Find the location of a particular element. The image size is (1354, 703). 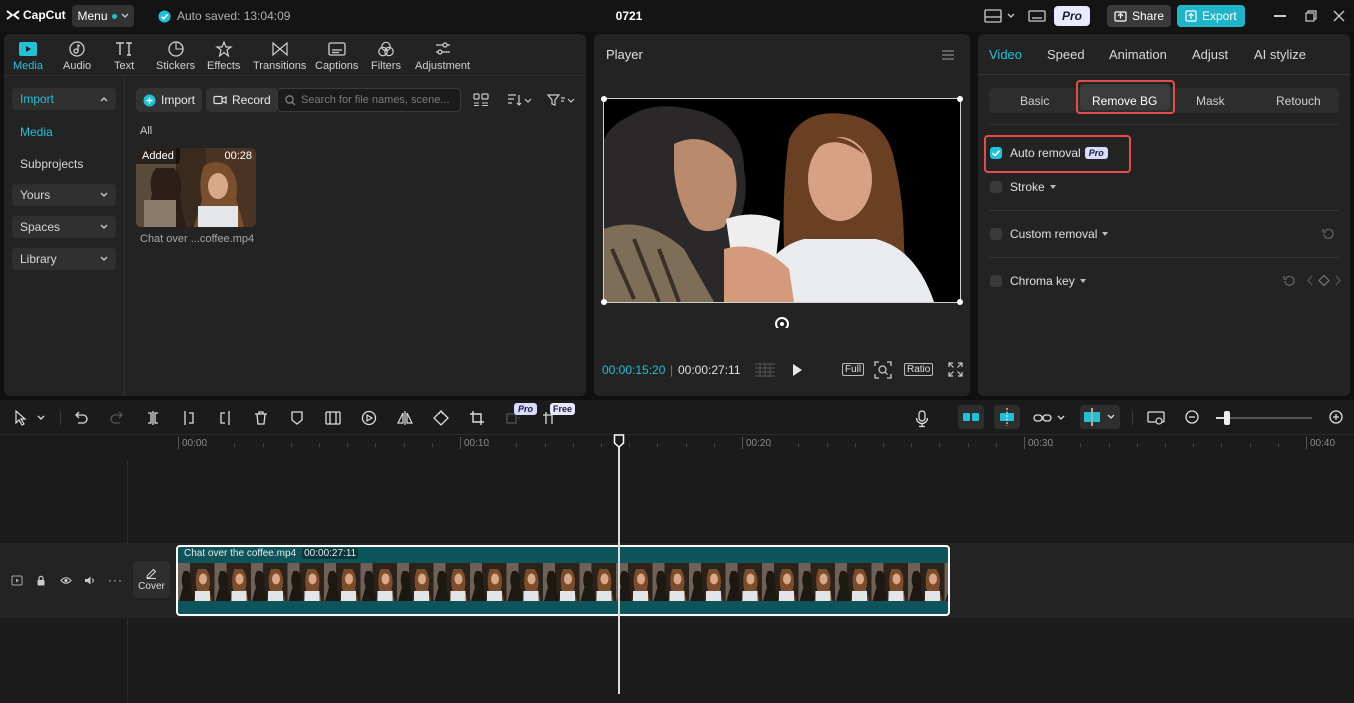

pro-button: Pro is located at coordinates (1072, 16).